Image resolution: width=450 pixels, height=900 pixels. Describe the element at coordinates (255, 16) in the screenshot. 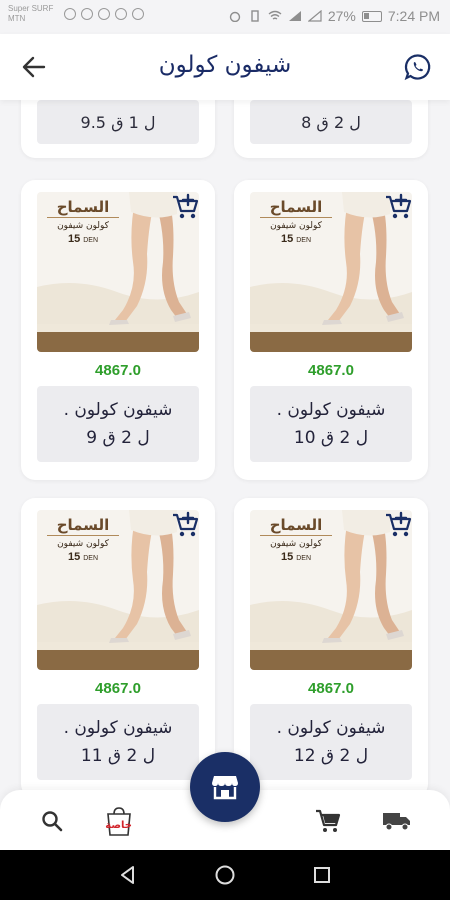

I see `vibrate-icon` at that location.